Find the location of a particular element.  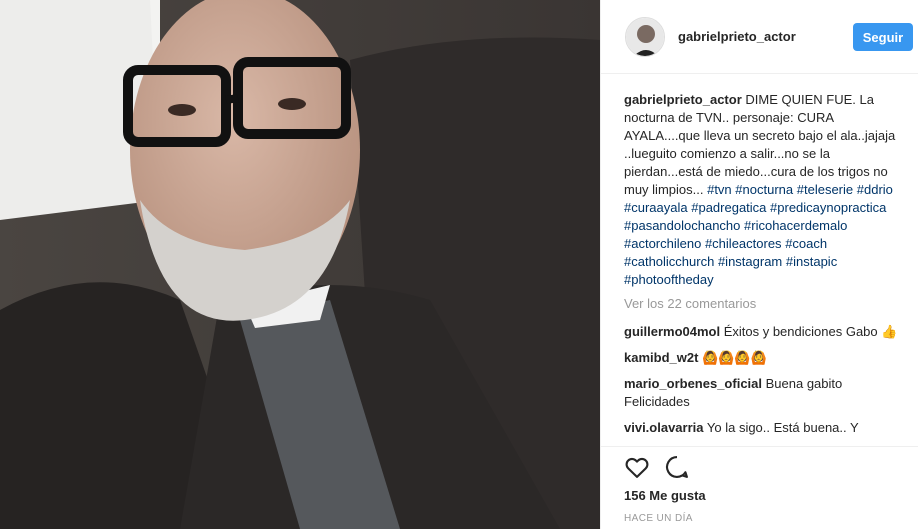

avatar-image is located at coordinates (645, 37).